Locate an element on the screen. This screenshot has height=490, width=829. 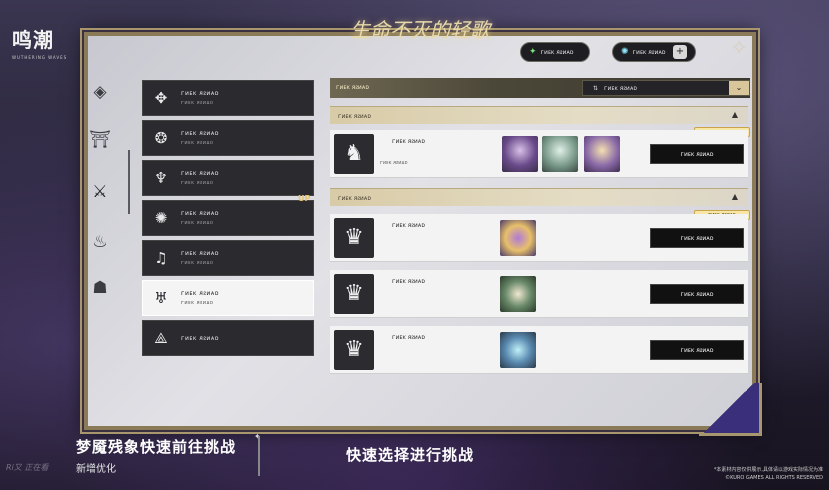
octagon-sigil-icon: ❂ is located at coordinates (161, 138).